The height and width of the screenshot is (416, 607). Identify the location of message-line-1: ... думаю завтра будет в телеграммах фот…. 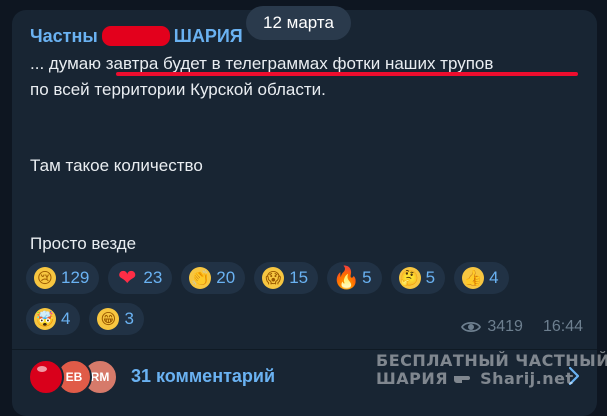
(262, 63).